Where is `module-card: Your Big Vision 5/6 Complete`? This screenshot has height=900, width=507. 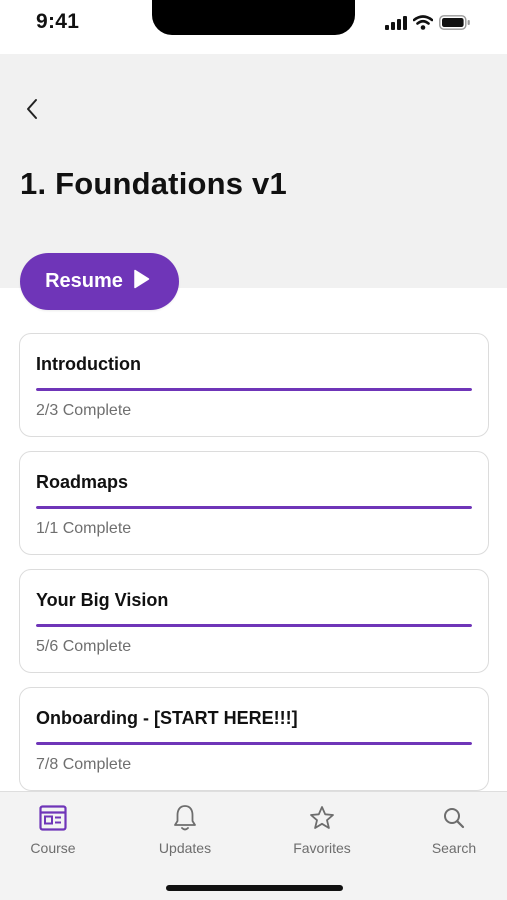 module-card: Your Big Vision 5/6 Complete is located at coordinates (254, 621).